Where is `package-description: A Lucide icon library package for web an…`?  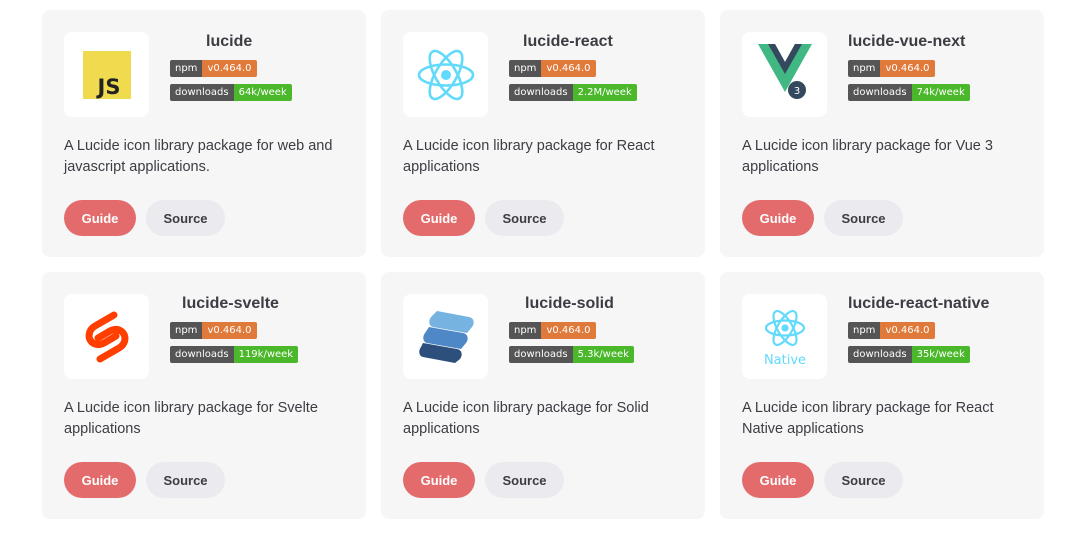 package-description: A Lucide icon library package for web an… is located at coordinates (198, 156).